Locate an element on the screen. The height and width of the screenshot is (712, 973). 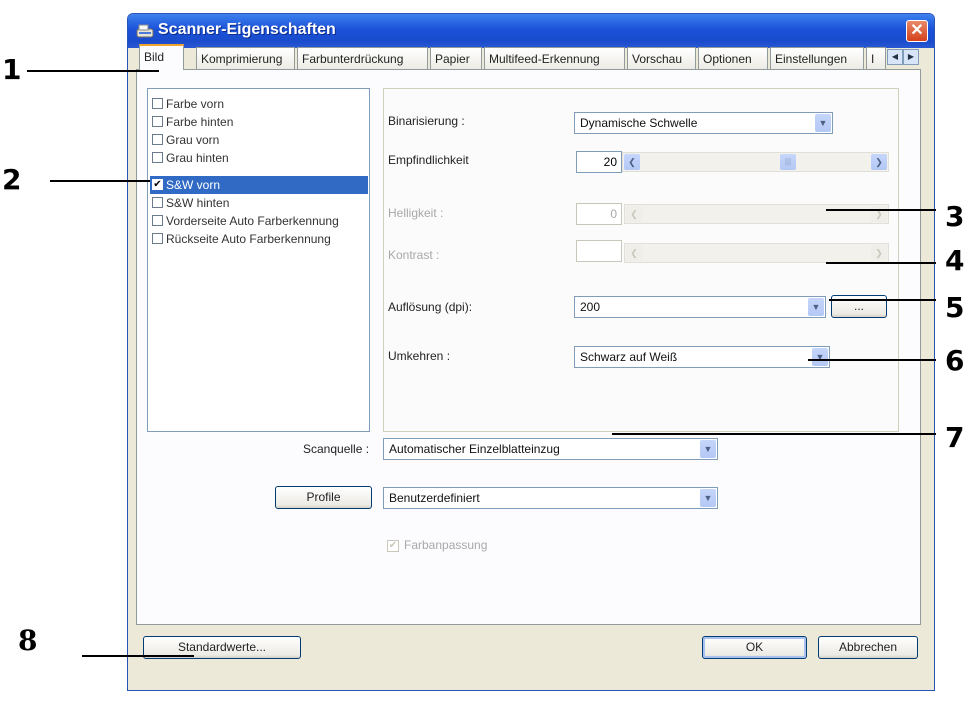
color-matching-label: Farbanpassung is located at coordinates (446, 545).